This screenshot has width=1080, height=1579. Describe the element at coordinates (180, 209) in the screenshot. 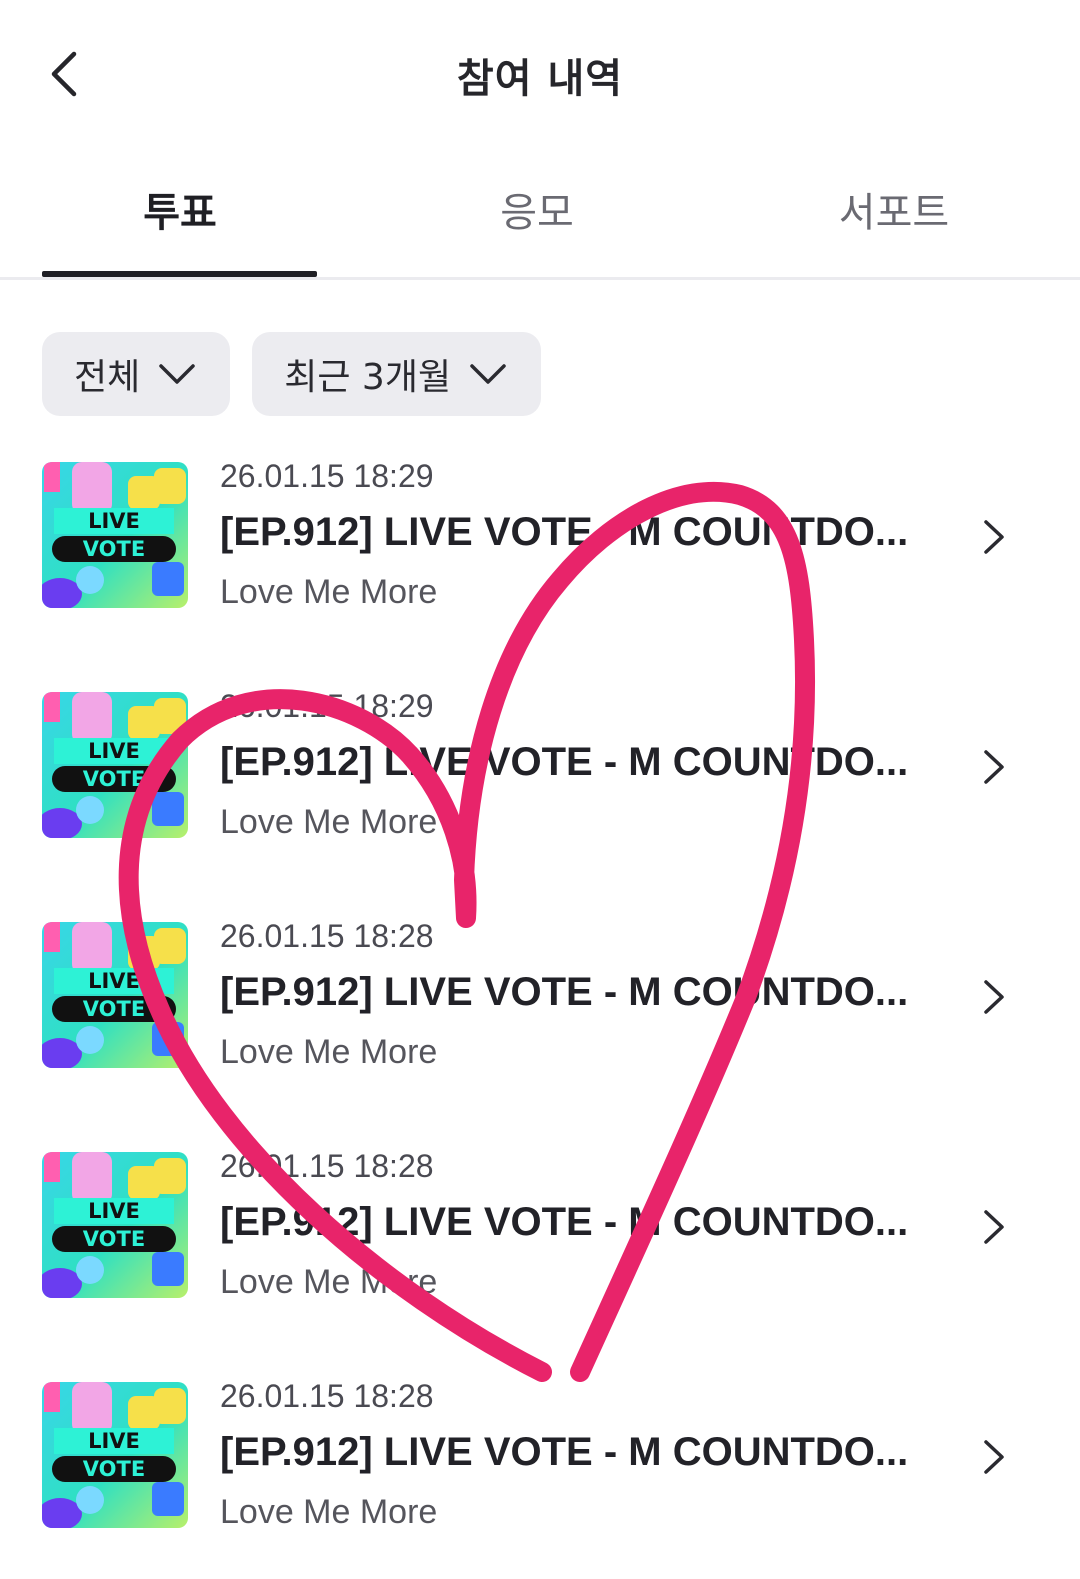

I see `tab-vote: 투표` at that location.